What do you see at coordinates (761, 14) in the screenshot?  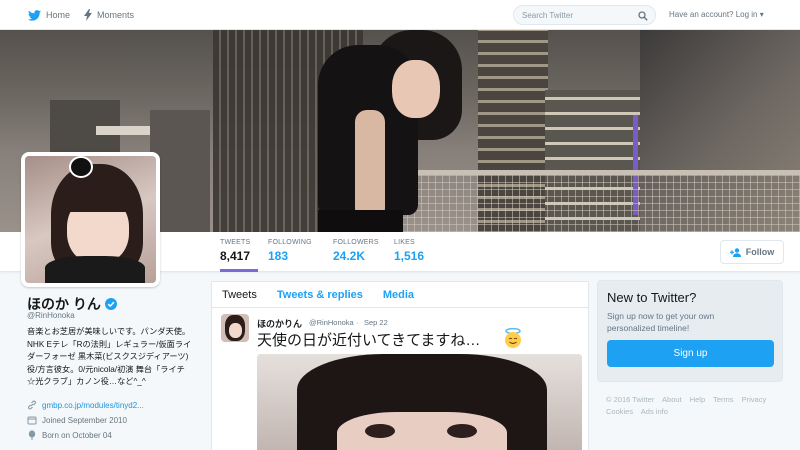 I see `caret-down-icon: ▾` at bounding box center [761, 14].